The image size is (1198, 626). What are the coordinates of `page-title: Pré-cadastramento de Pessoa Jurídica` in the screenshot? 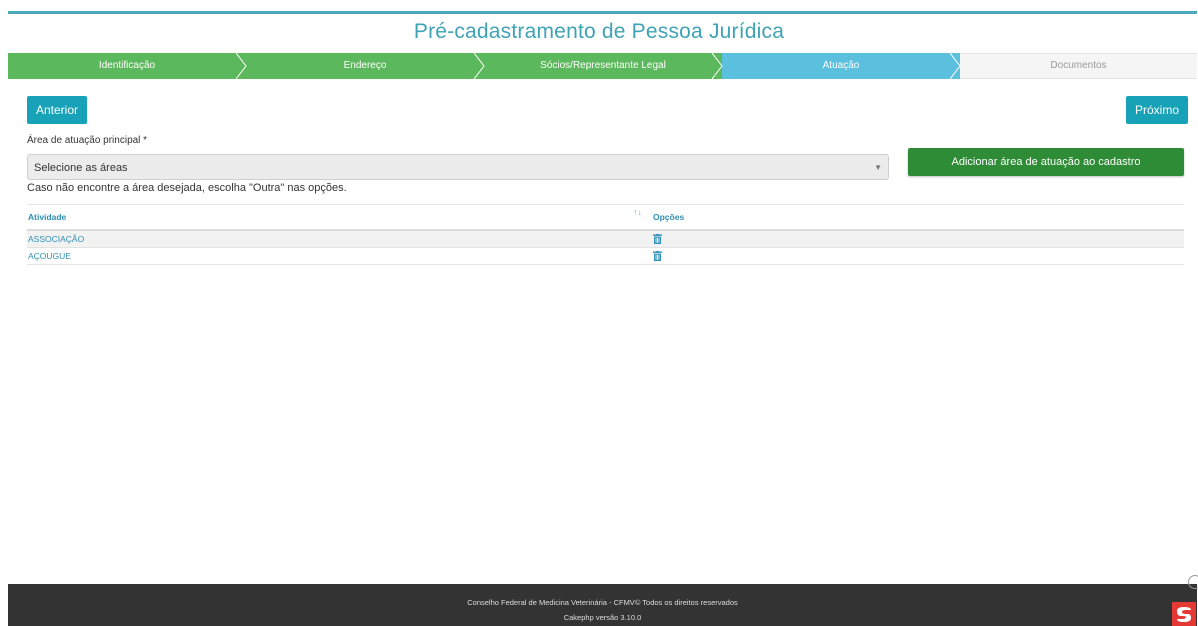 It's located at (599, 31).